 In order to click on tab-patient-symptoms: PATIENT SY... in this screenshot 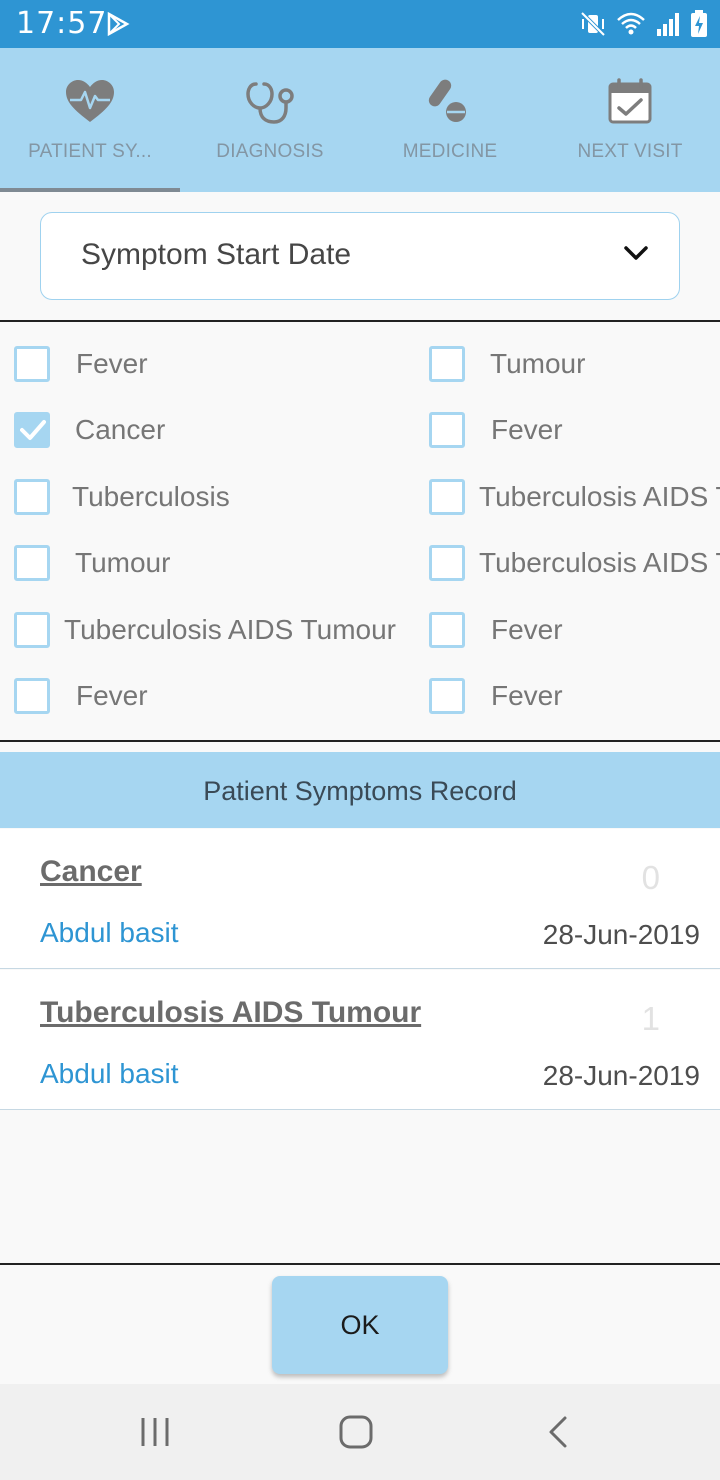, I will do `click(90, 120)`.